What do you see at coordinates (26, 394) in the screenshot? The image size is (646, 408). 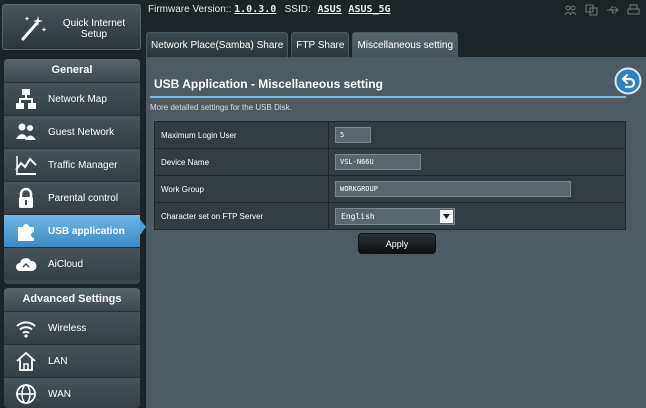 I see `globe-icon` at bounding box center [26, 394].